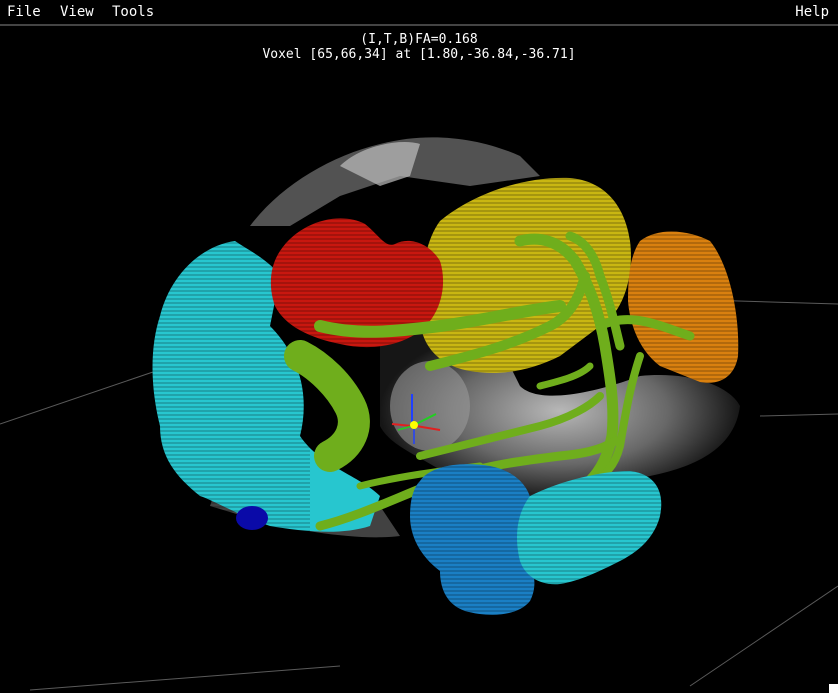 The image size is (838, 693). Describe the element at coordinates (419, 12) in the screenshot. I see `menu-bar: File View Tools Help` at that location.